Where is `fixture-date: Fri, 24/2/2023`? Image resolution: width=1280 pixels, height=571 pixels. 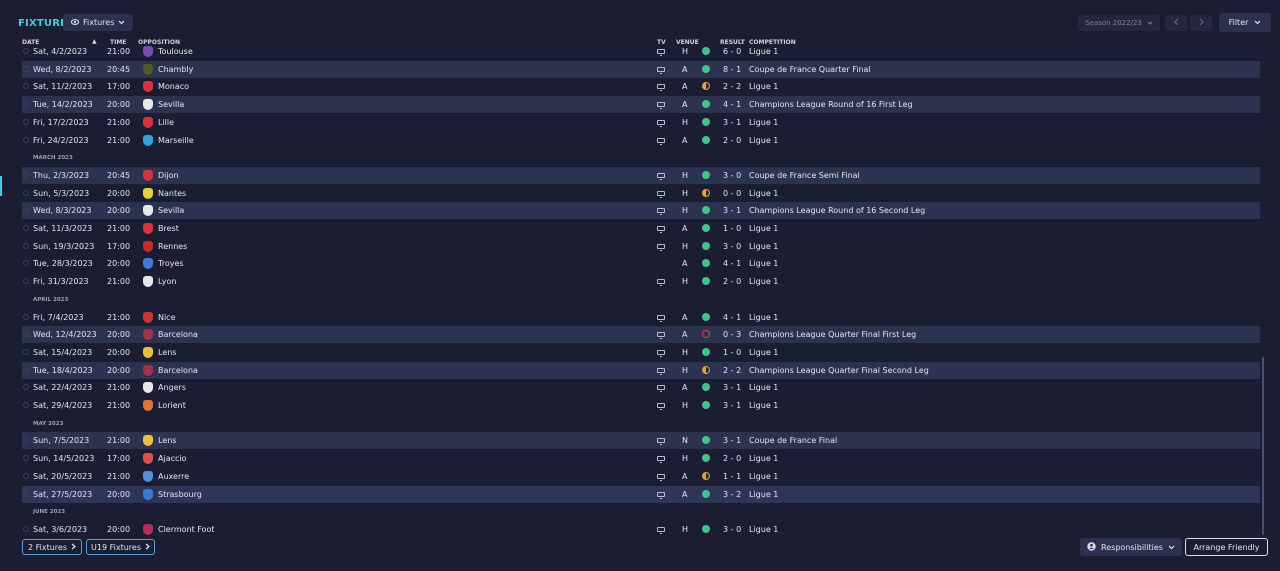
fixture-date: Fri, 24/2/2023 is located at coordinates (61, 140).